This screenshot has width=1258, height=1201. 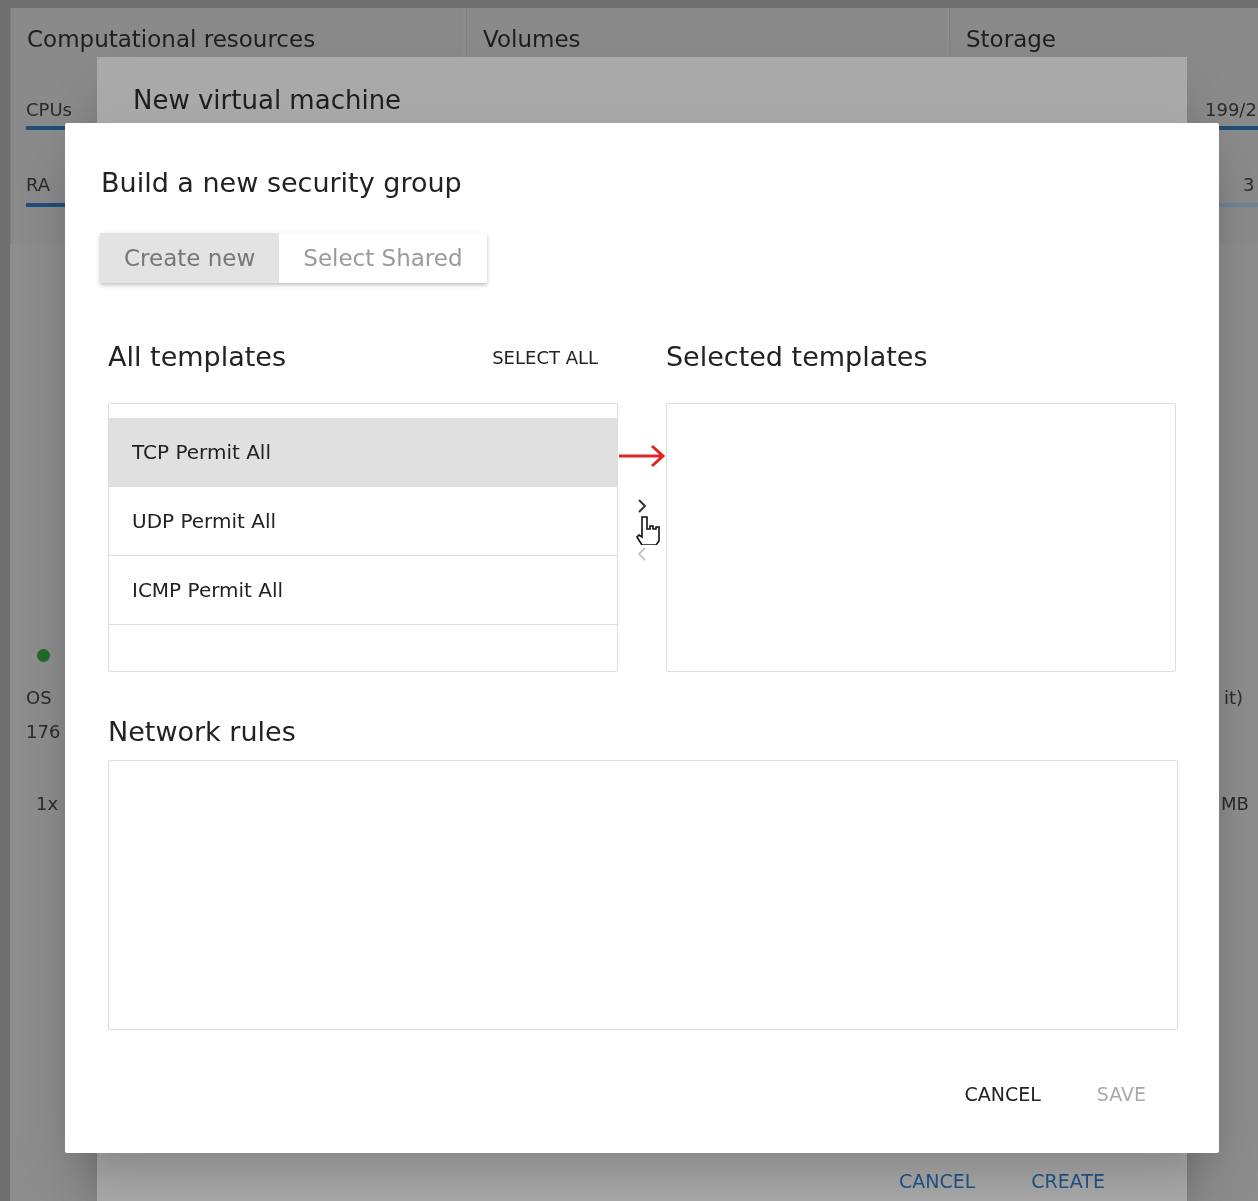 What do you see at coordinates (1249, 185) in the screenshot?
I see `background-label: 3` at bounding box center [1249, 185].